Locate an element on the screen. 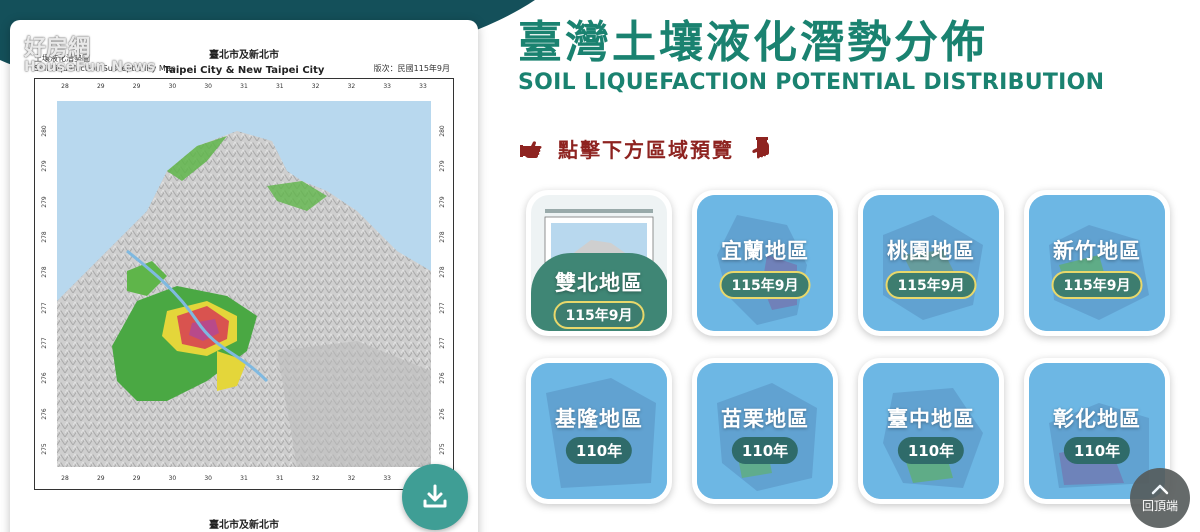 The height and width of the screenshot is (532, 1200). x-ticks-top: 28 29 29 30 30 31 31 32 32 33 33 is located at coordinates (244, 89).